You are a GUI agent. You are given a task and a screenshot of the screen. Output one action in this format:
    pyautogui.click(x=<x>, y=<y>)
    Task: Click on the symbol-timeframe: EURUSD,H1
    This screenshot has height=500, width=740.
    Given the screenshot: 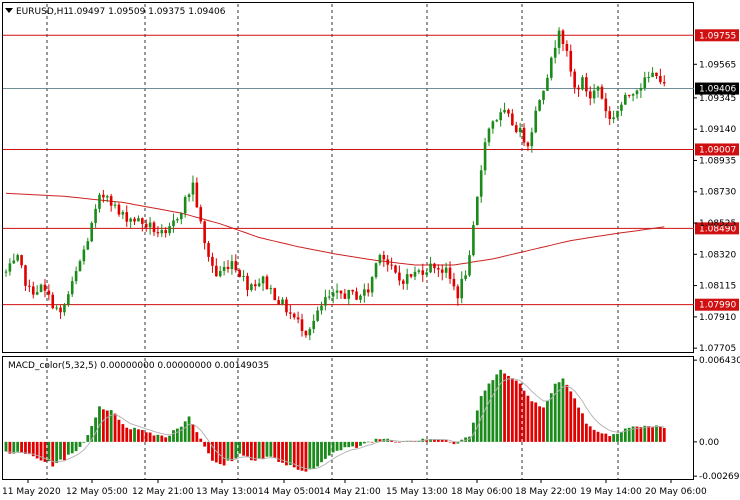 What is the action you would take?
    pyautogui.click(x=42, y=12)
    